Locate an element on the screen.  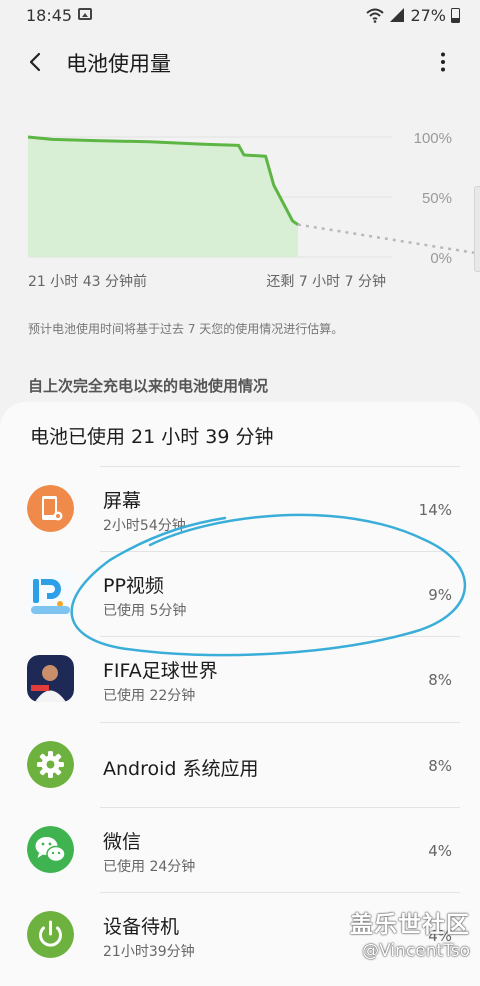
app-percent: 4% is located at coordinates (440, 851).